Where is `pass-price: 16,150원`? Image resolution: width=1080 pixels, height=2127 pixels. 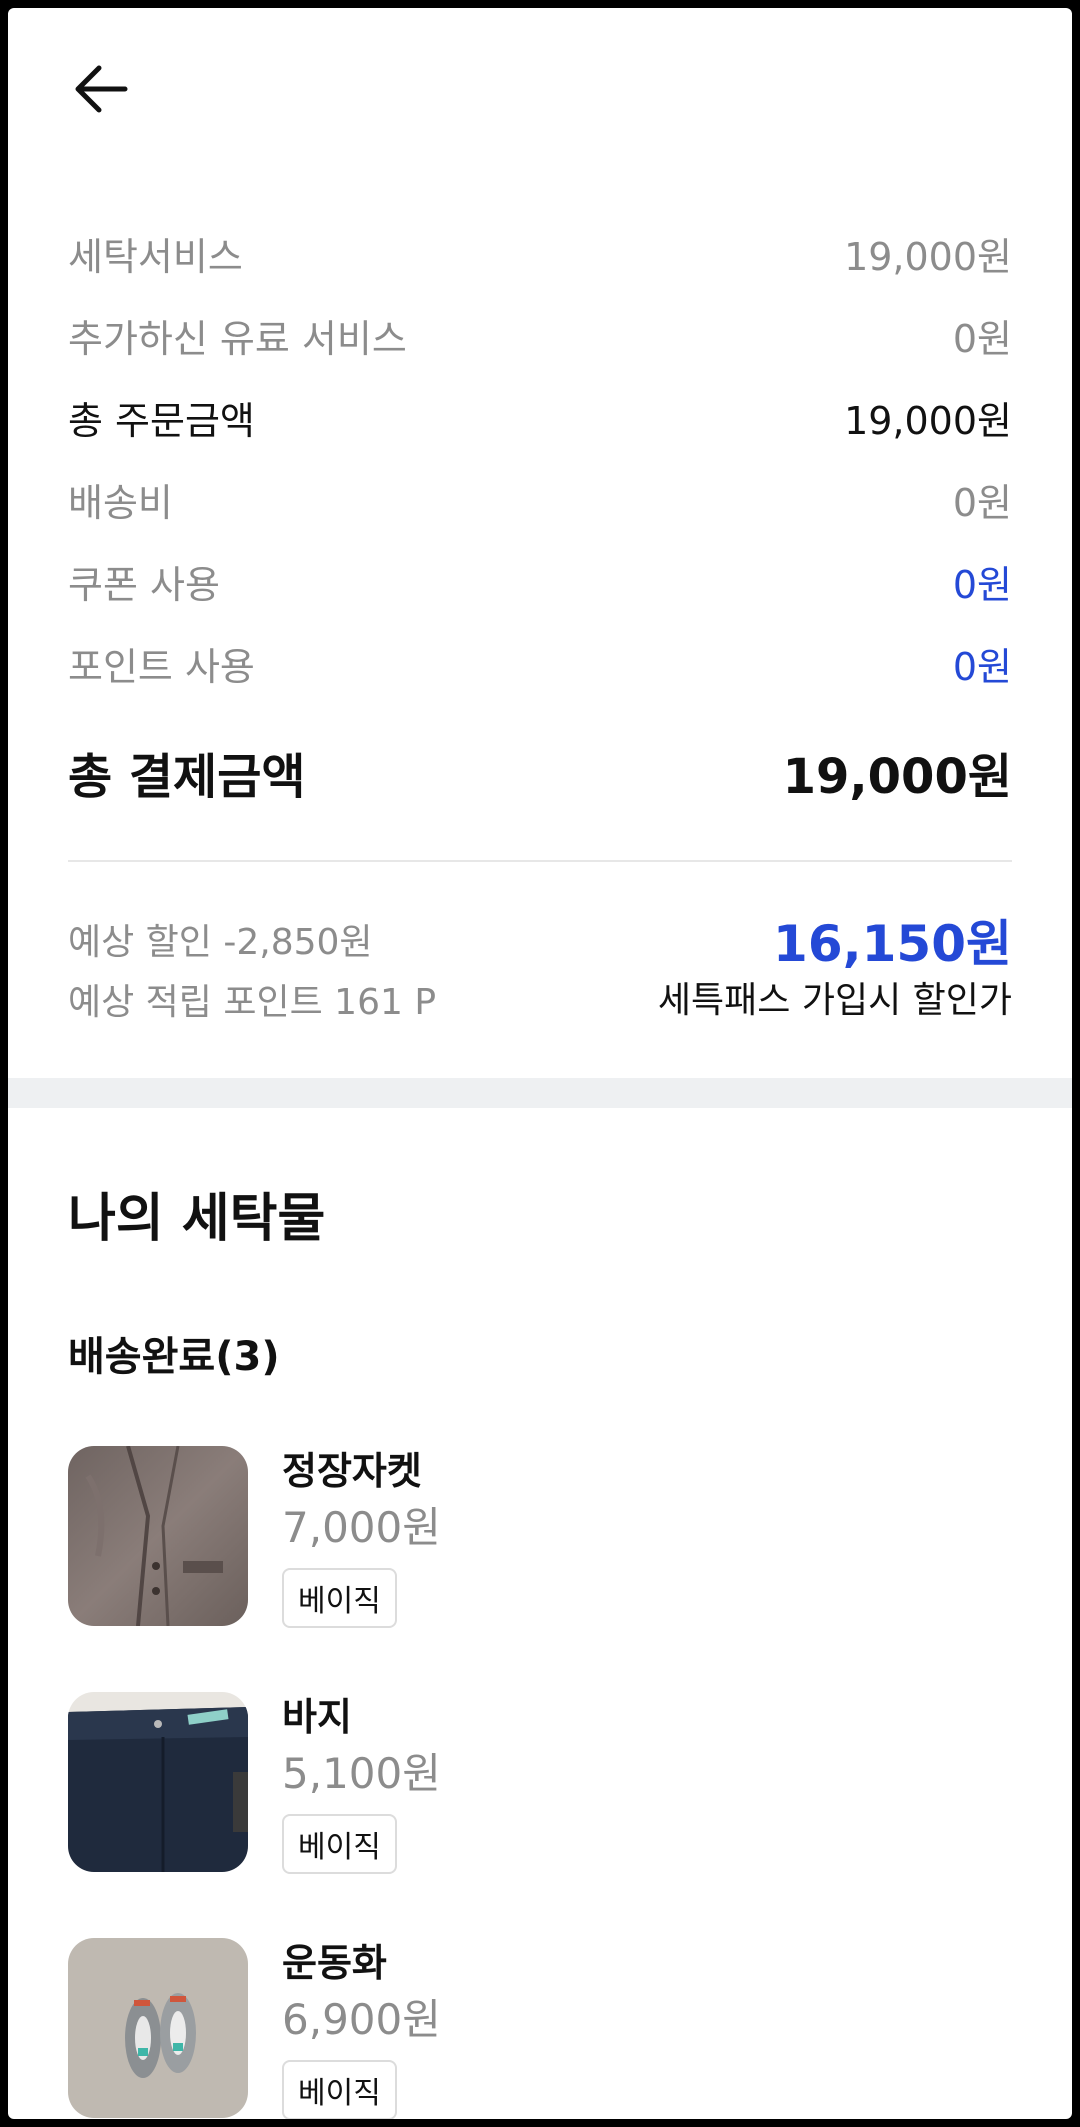
pass-price: 16,150원 is located at coordinates (892, 944).